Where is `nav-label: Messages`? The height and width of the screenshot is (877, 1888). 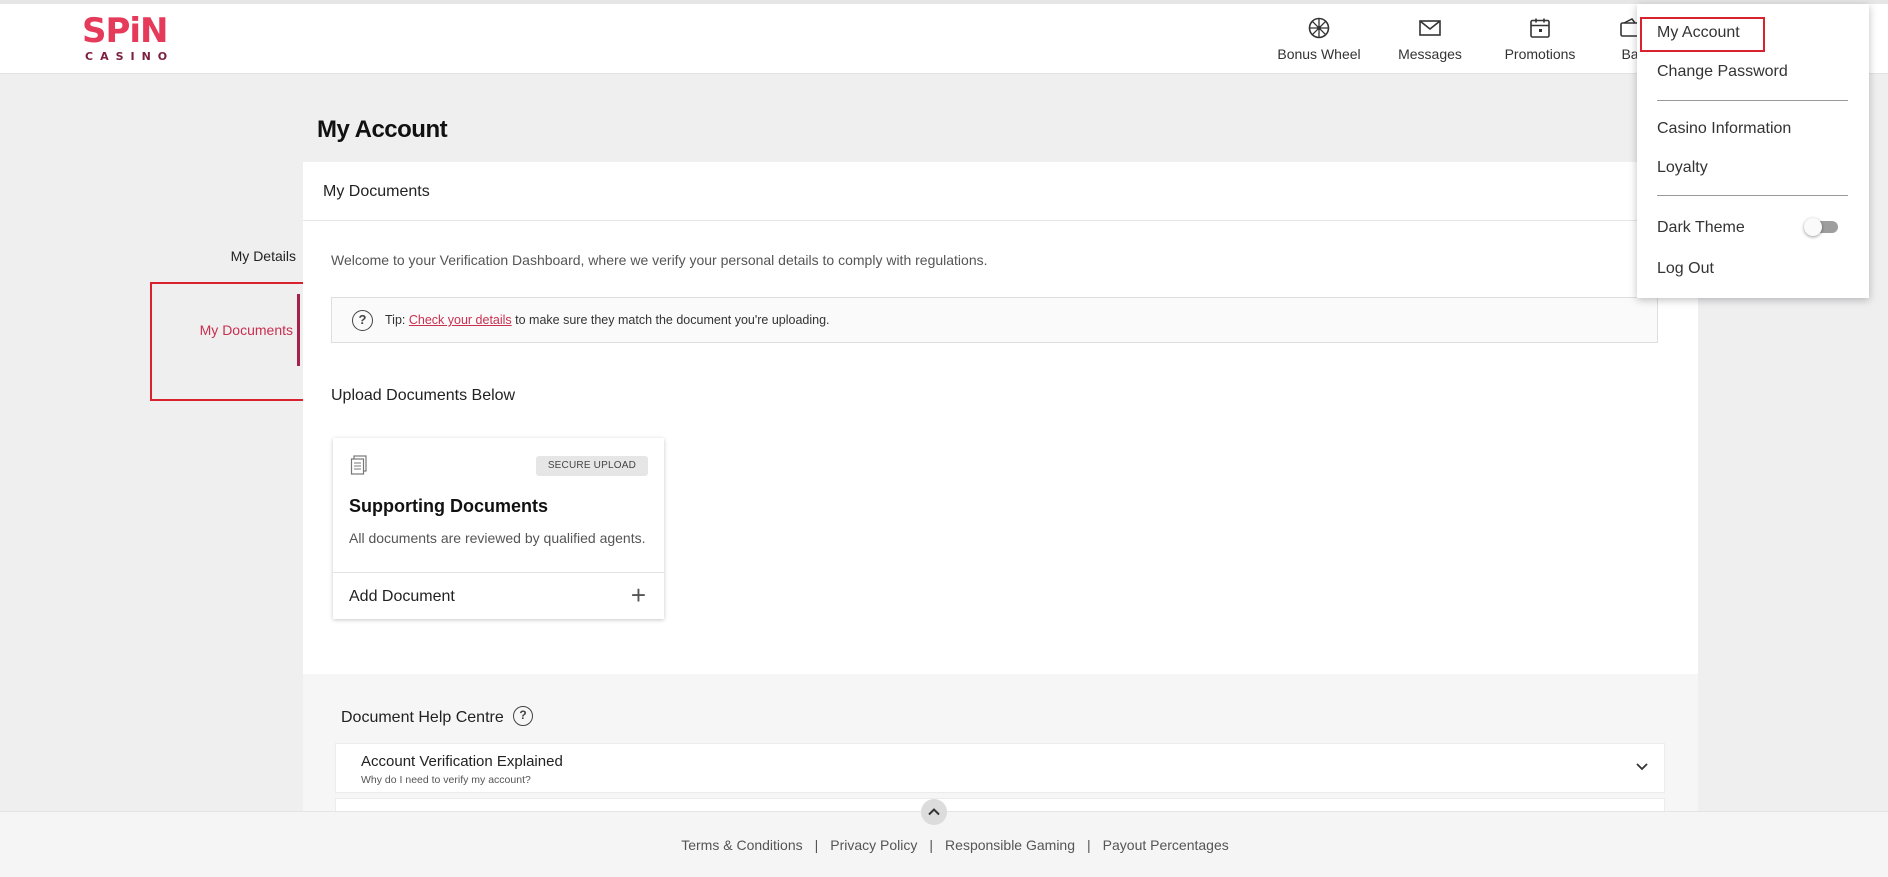
nav-label: Messages is located at coordinates (1430, 54).